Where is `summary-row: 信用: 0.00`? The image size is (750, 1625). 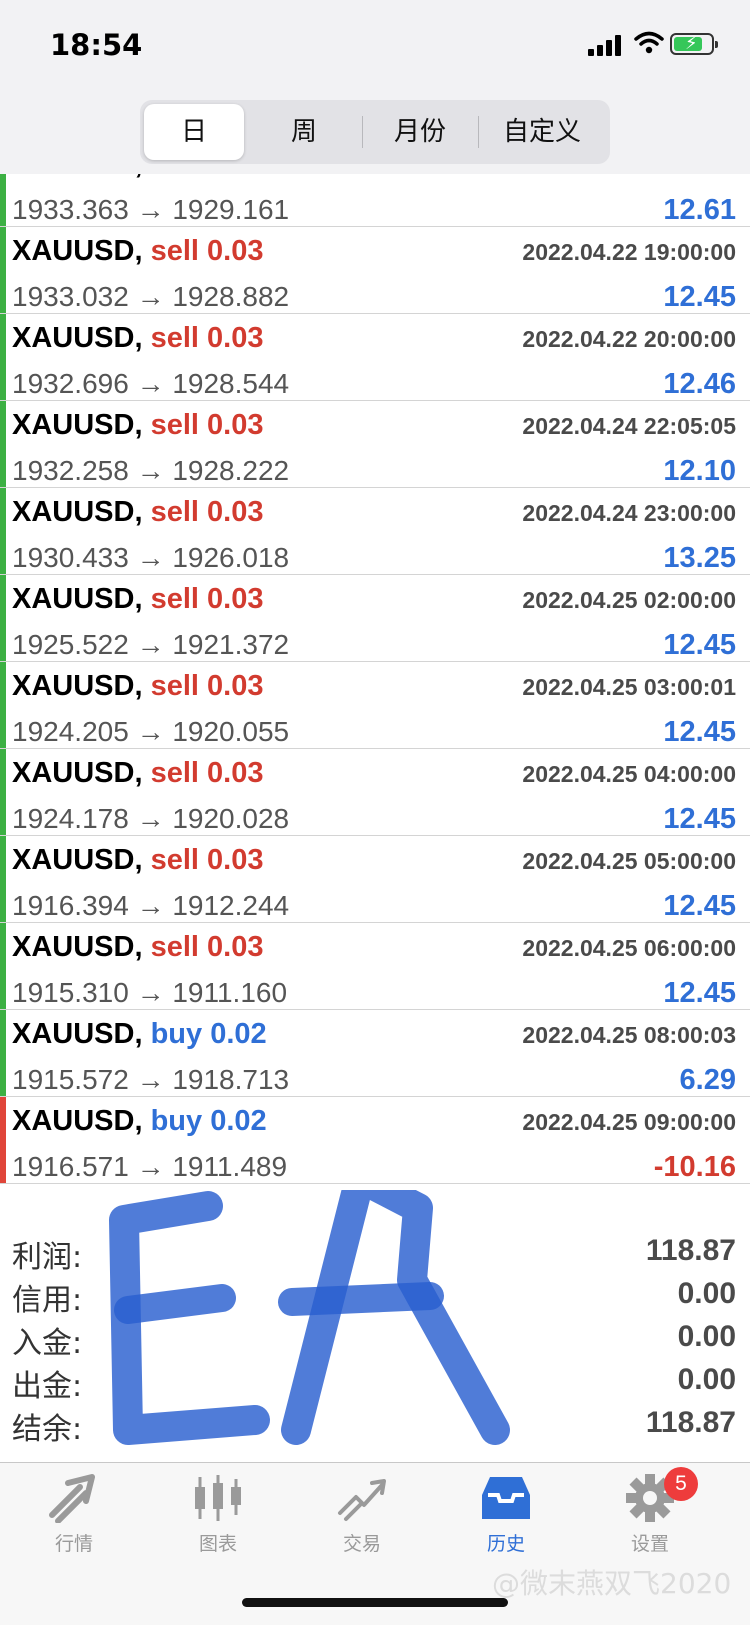 summary-row: 信用: 0.00 is located at coordinates (375, 1297).